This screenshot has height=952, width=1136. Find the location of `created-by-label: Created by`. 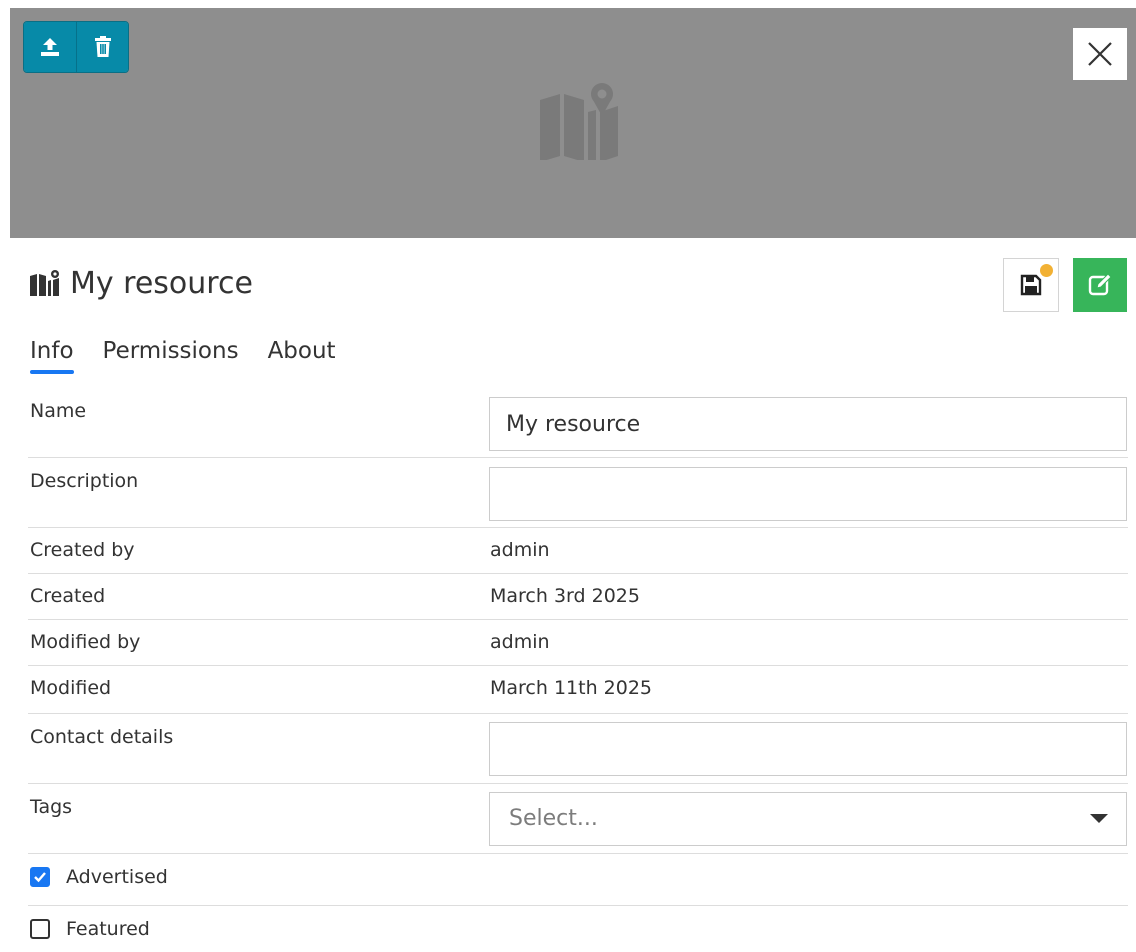

created-by-label: Created by is located at coordinates (82, 550).